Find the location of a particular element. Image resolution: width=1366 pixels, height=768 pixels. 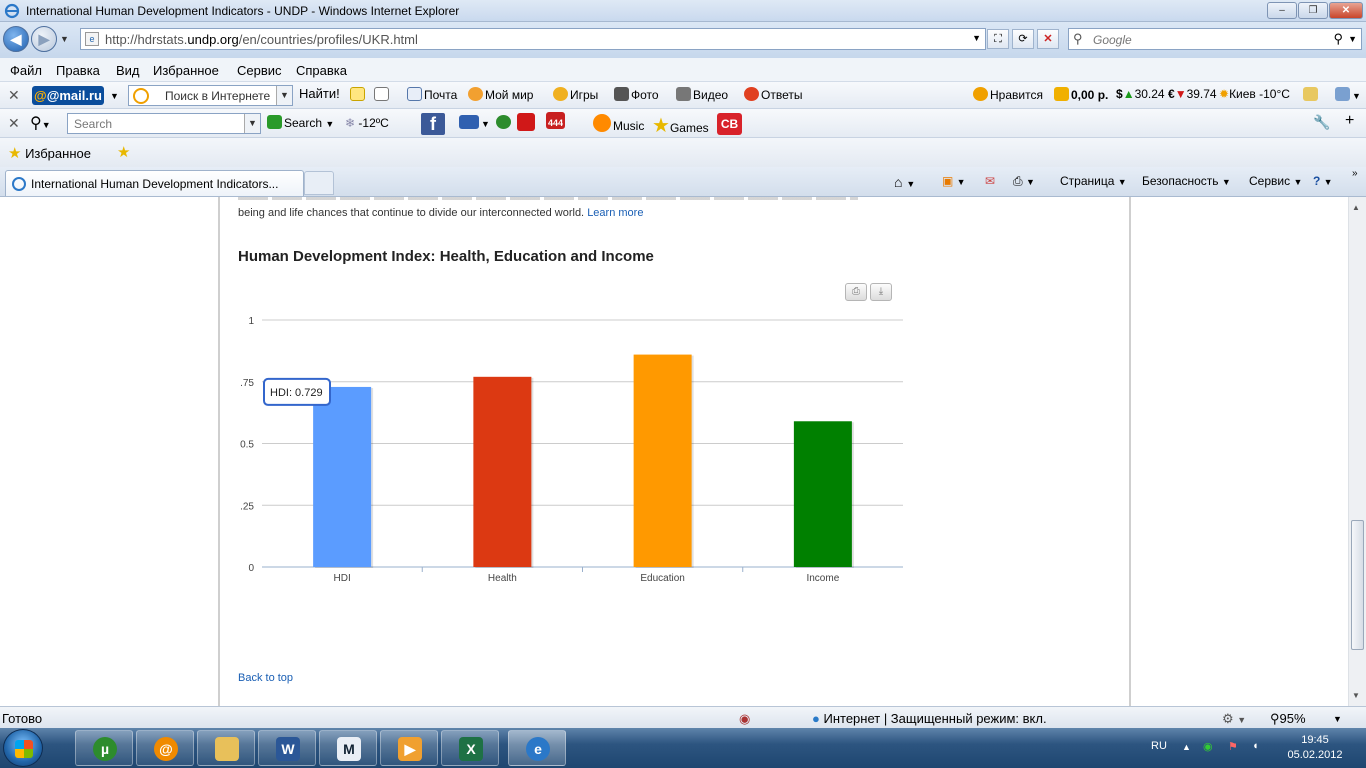

toolbar-search-button: Search ▼ is located at coordinates (300, 122).